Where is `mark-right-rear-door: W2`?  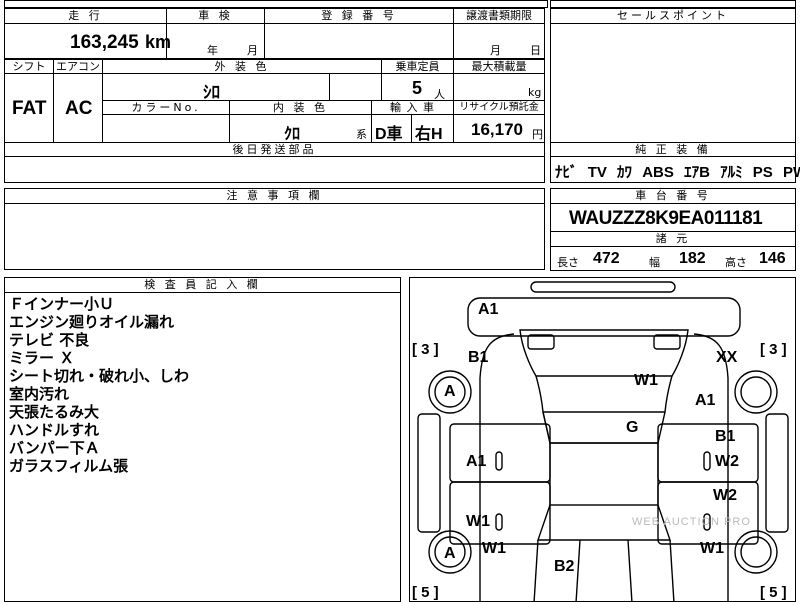 mark-right-rear-door: W2 is located at coordinates (725, 495).